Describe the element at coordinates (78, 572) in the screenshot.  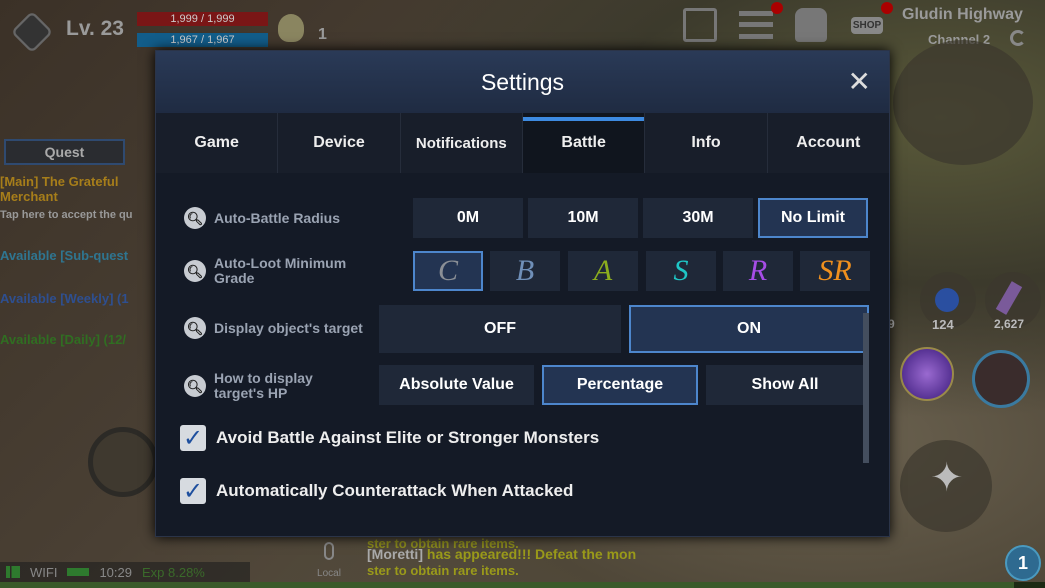
I see `battery-icon` at that location.